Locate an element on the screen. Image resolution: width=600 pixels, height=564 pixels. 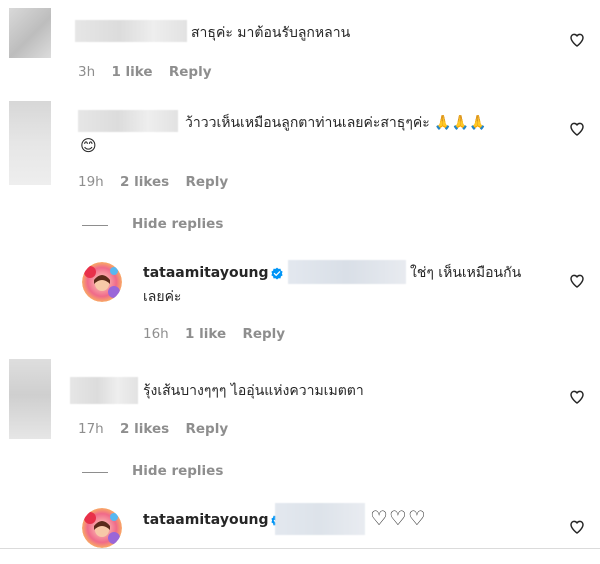
reply-1-likes: 1 like is located at coordinates (205, 334).